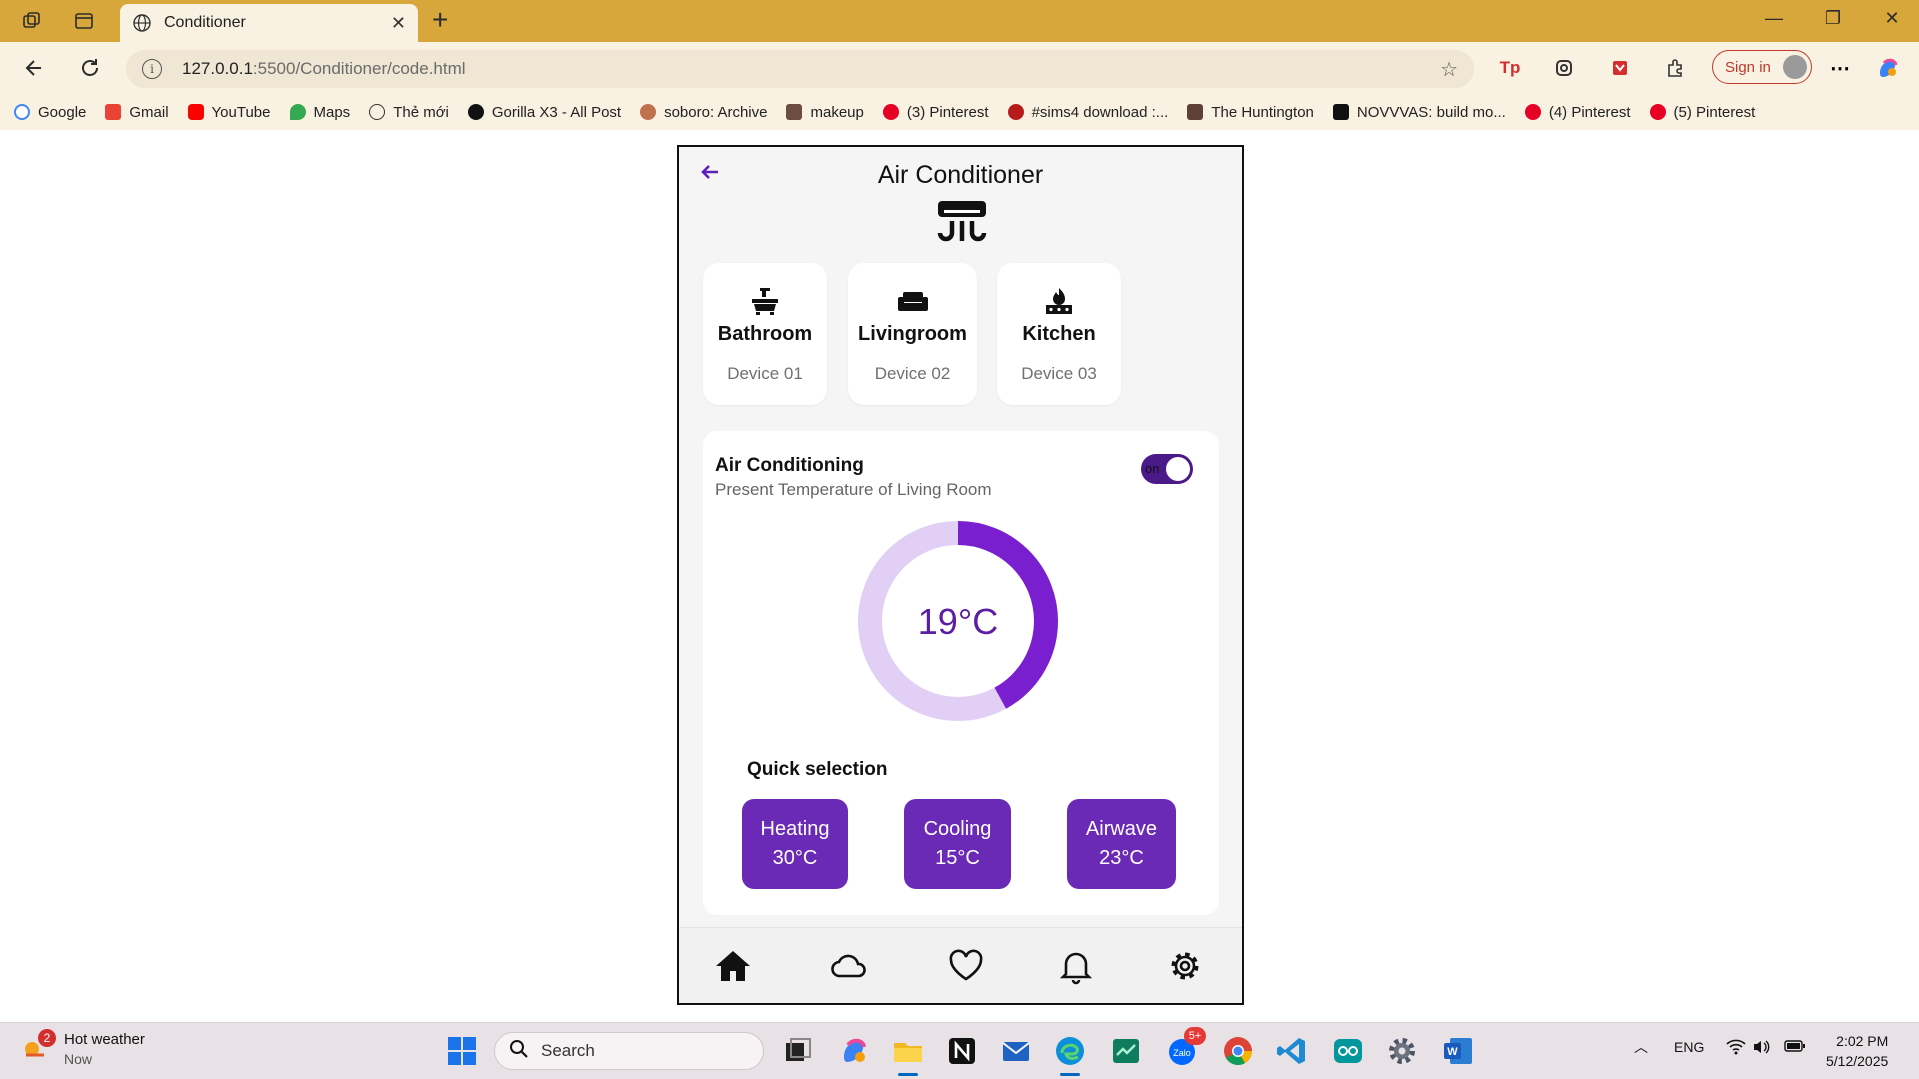 This screenshot has height=1079, width=1919. I want to click on temperature-gauge: 19°C, so click(958, 621).